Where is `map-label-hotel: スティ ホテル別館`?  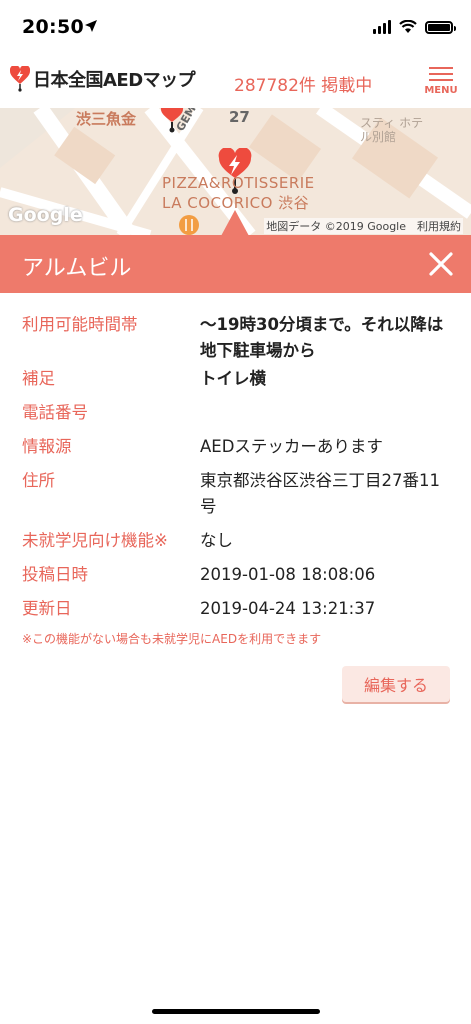 map-label-hotel: スティ ホテル別館 is located at coordinates (392, 130).